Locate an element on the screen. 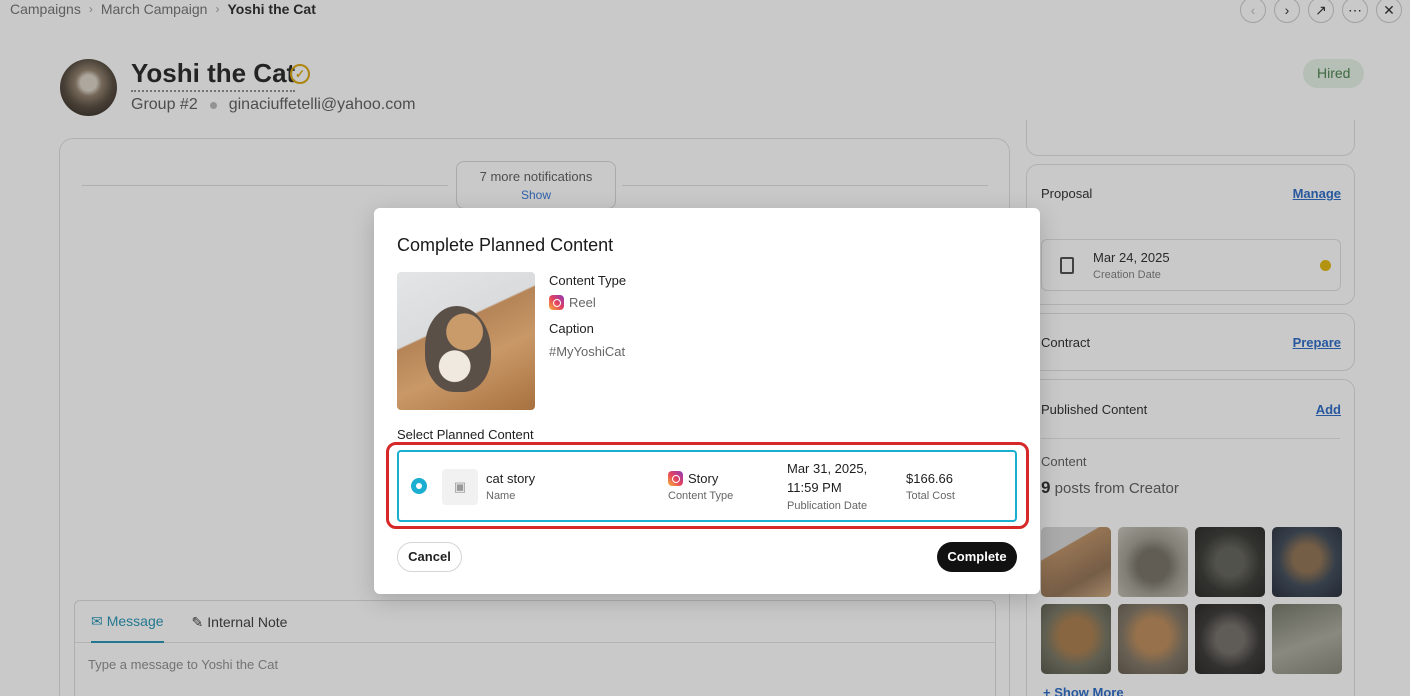  content-type-value: Reel is located at coordinates (572, 302).